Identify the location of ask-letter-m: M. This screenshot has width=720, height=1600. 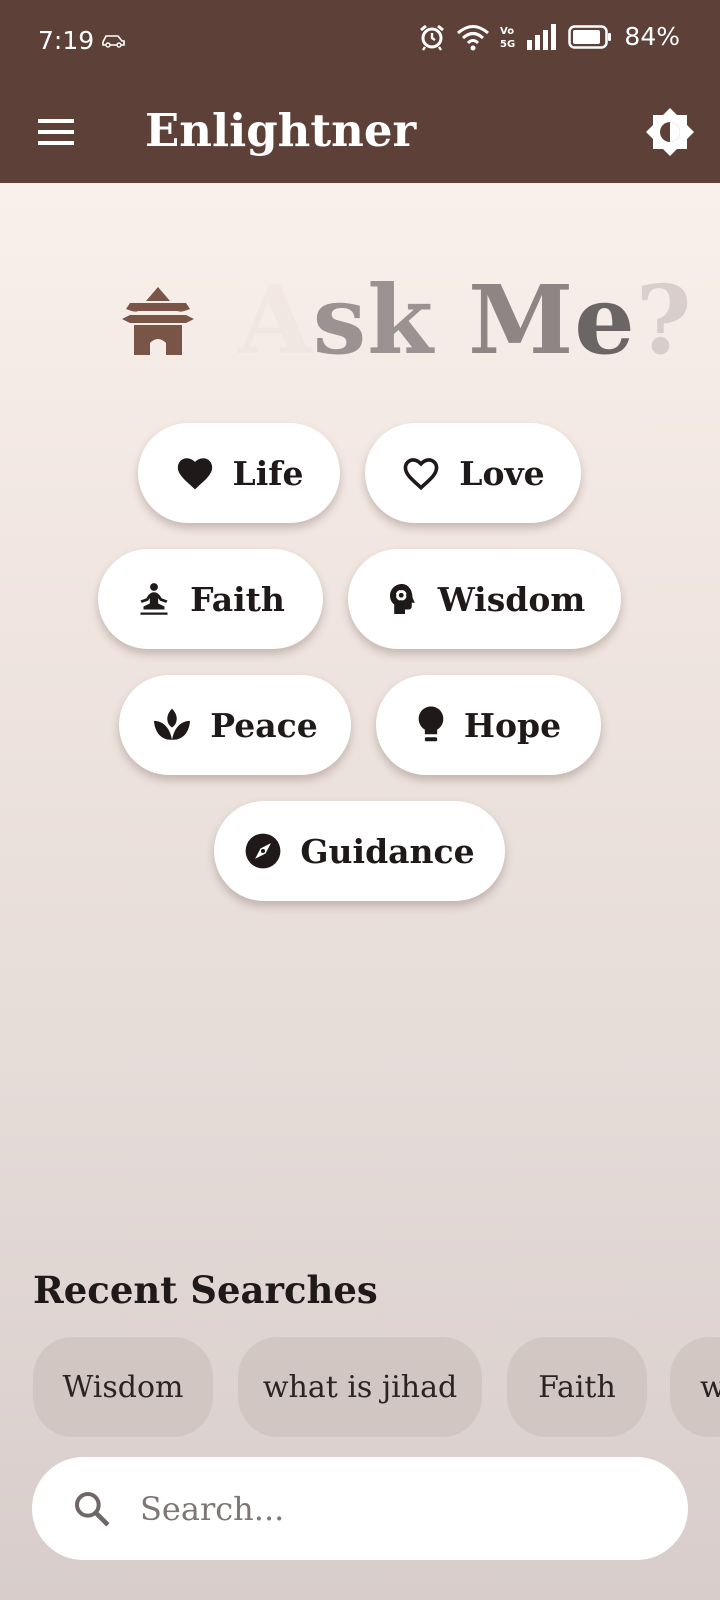
(521, 320).